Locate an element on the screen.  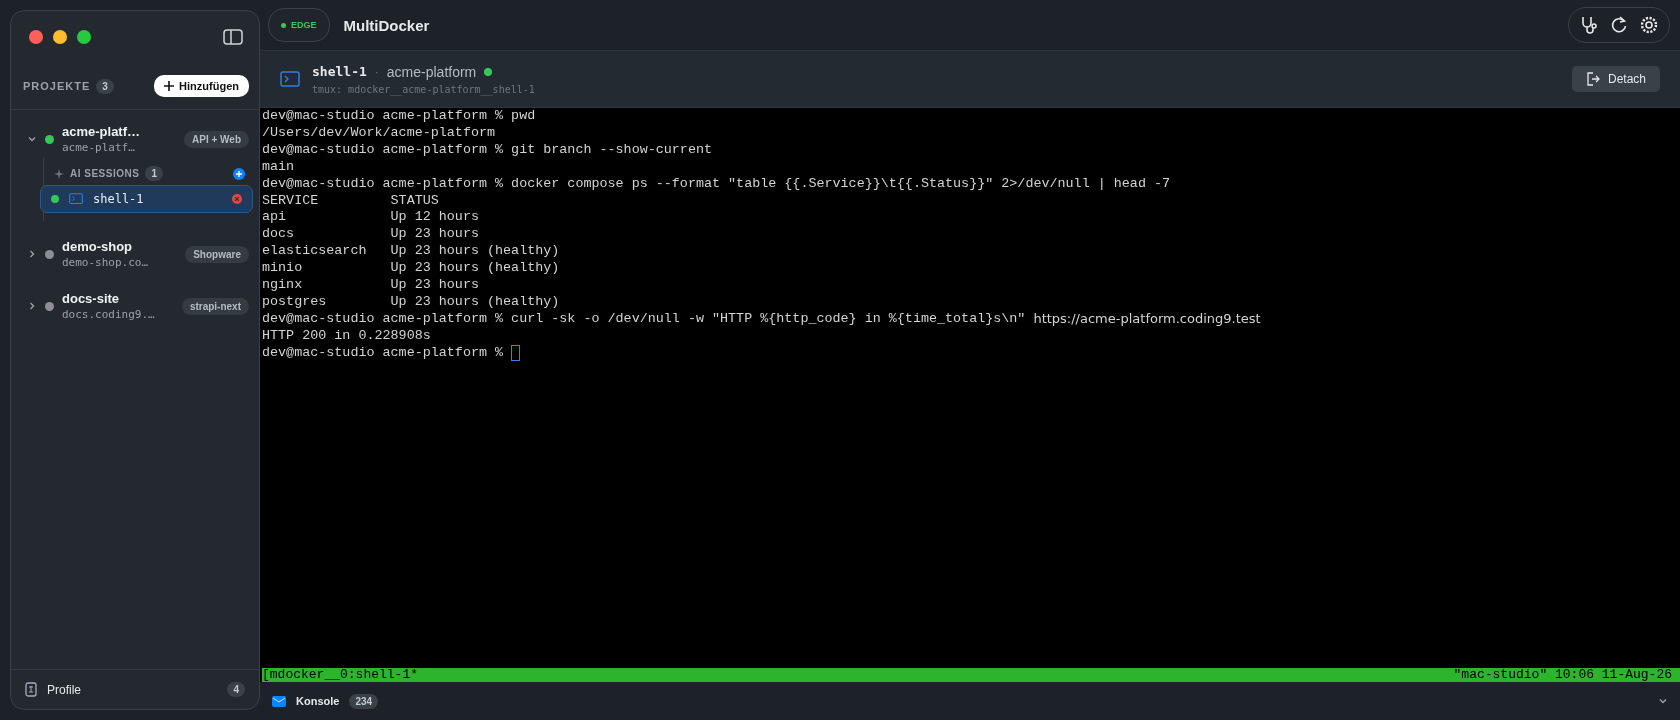
detach-button: Detach is located at coordinates (1615, 79).